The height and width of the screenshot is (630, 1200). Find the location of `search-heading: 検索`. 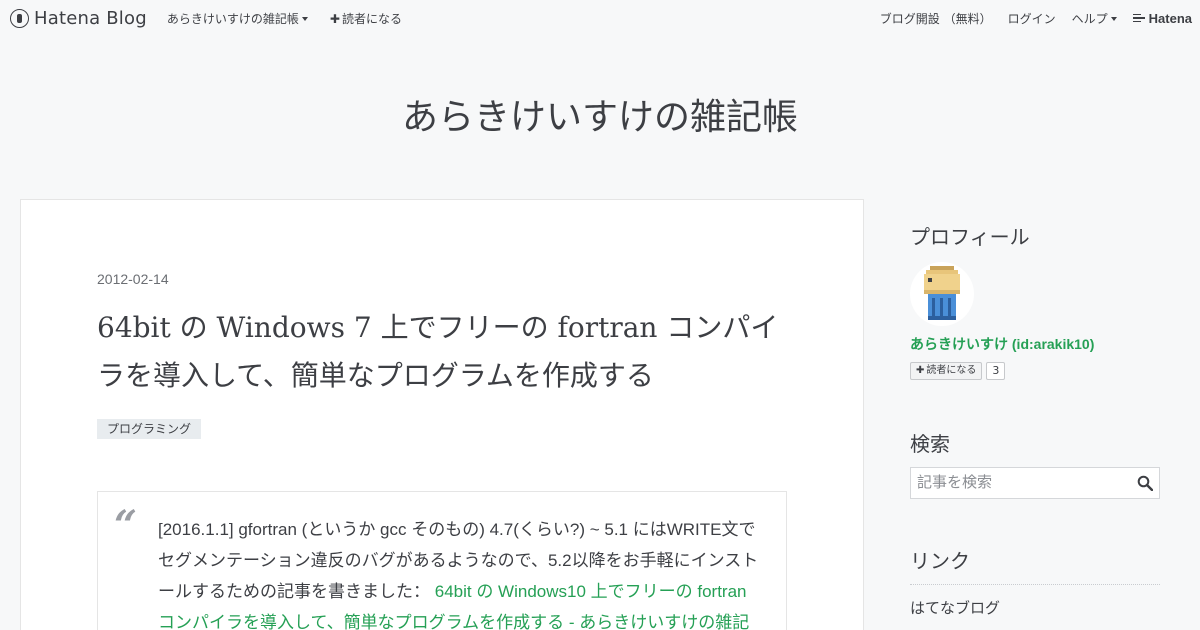

search-heading: 検索 is located at coordinates (930, 445).